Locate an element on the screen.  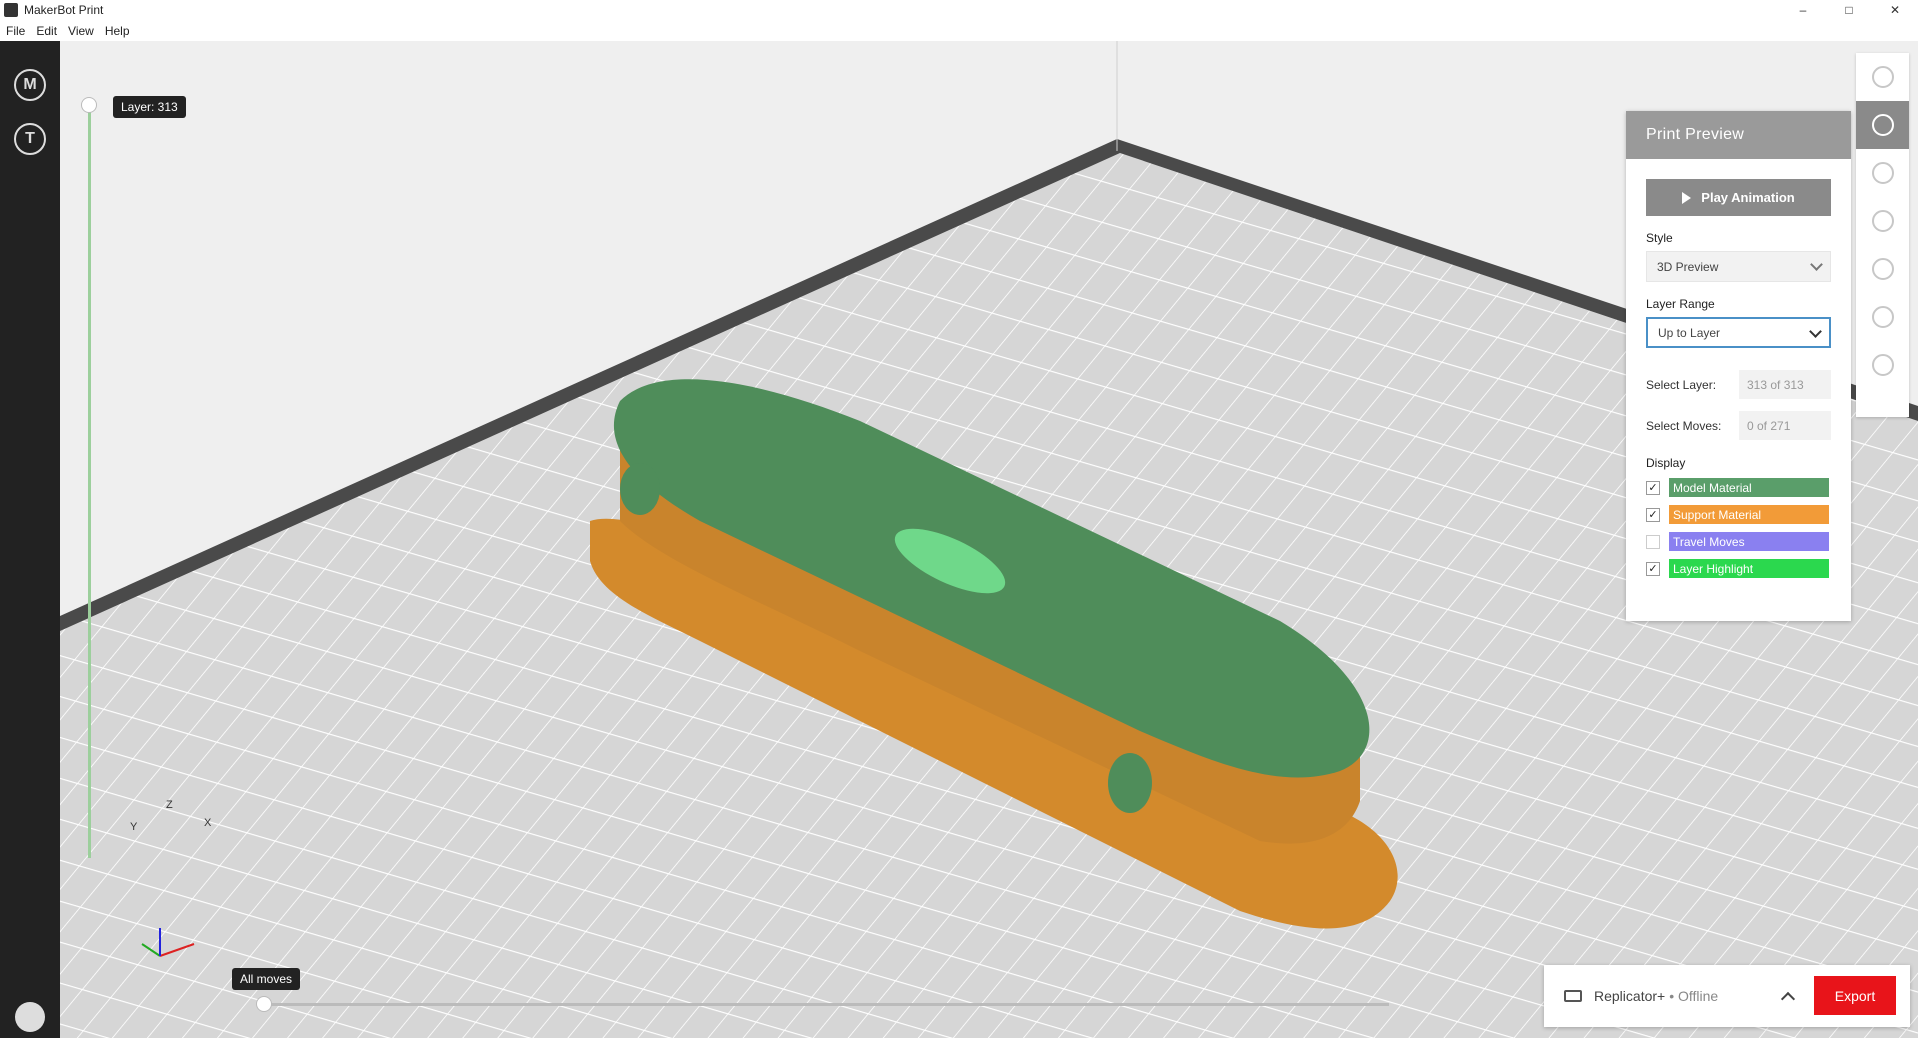
printer-status: • Offline is located at coordinates (1694, 996).